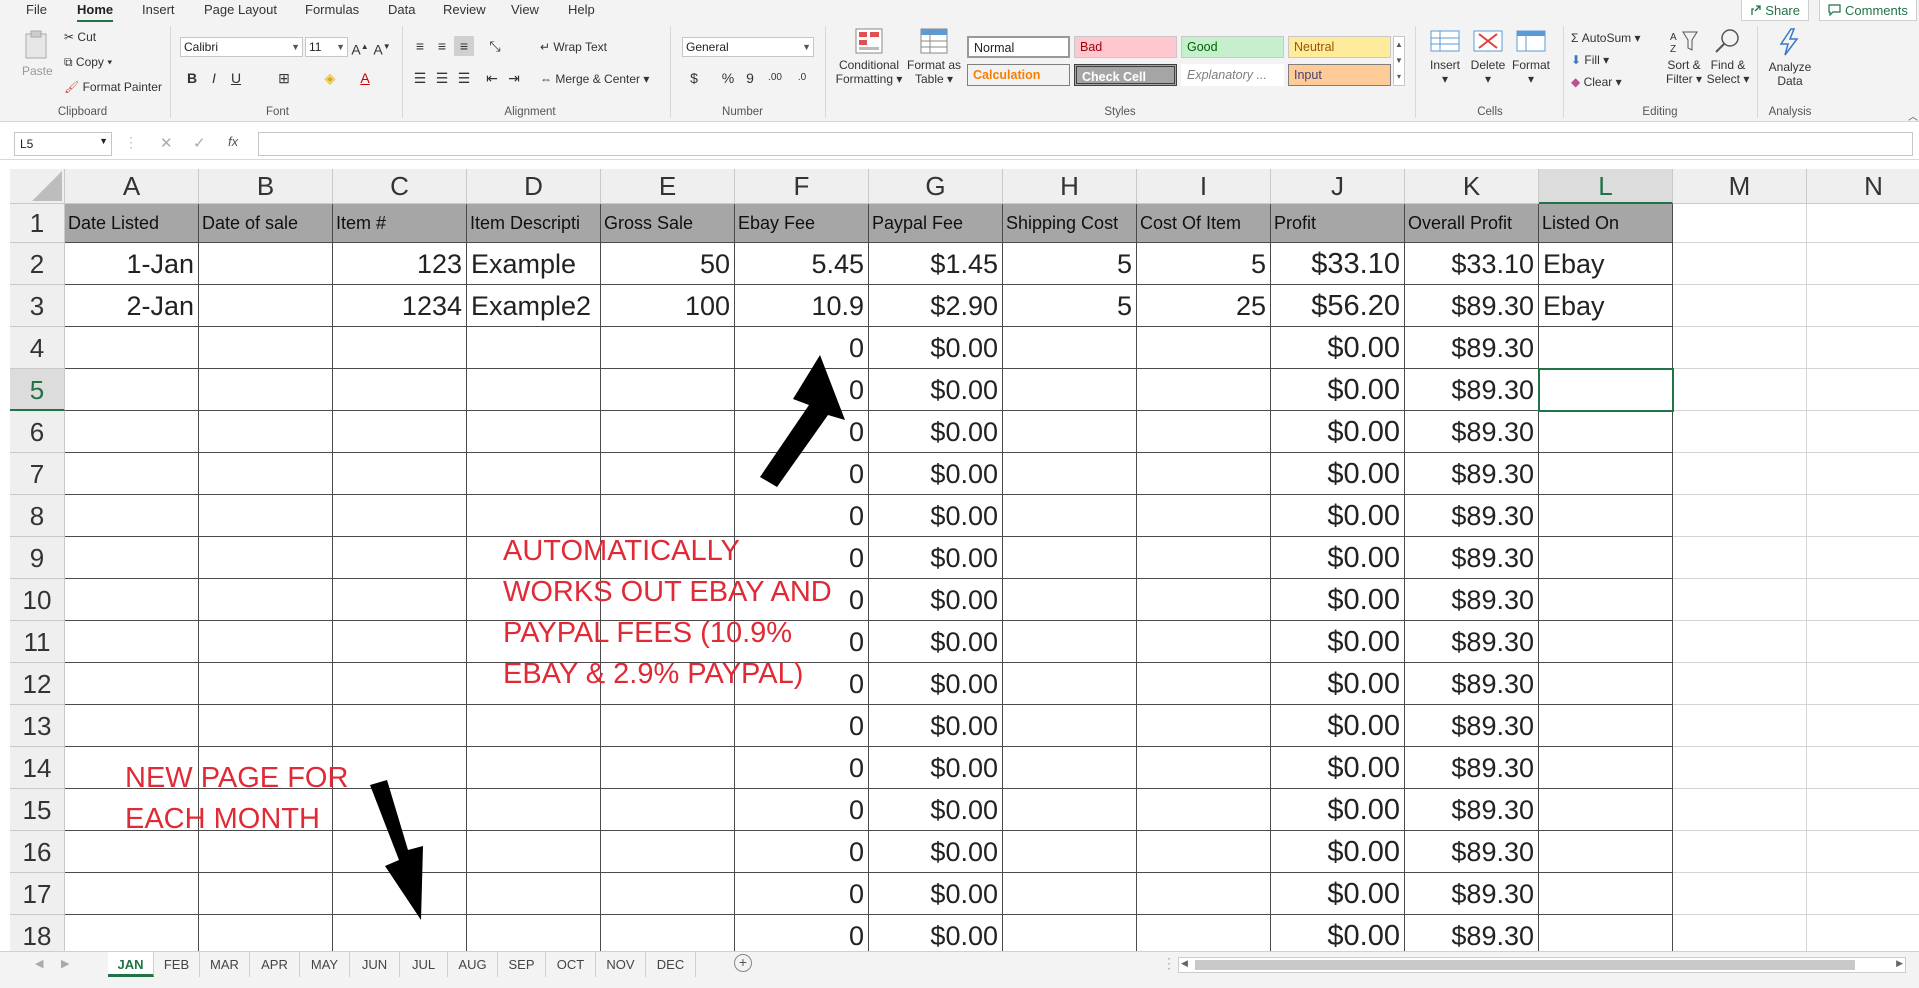 The image size is (1919, 988). Describe the element at coordinates (1085, 144) in the screenshot. I see `formula-input` at that location.